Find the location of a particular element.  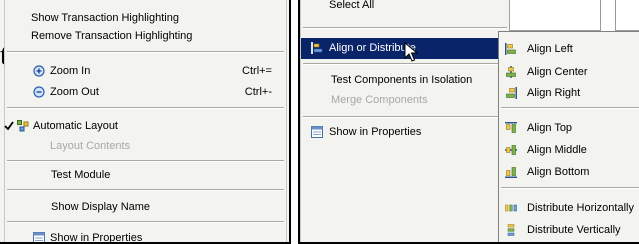

menu-item-label: Align Left is located at coordinates (550, 49).